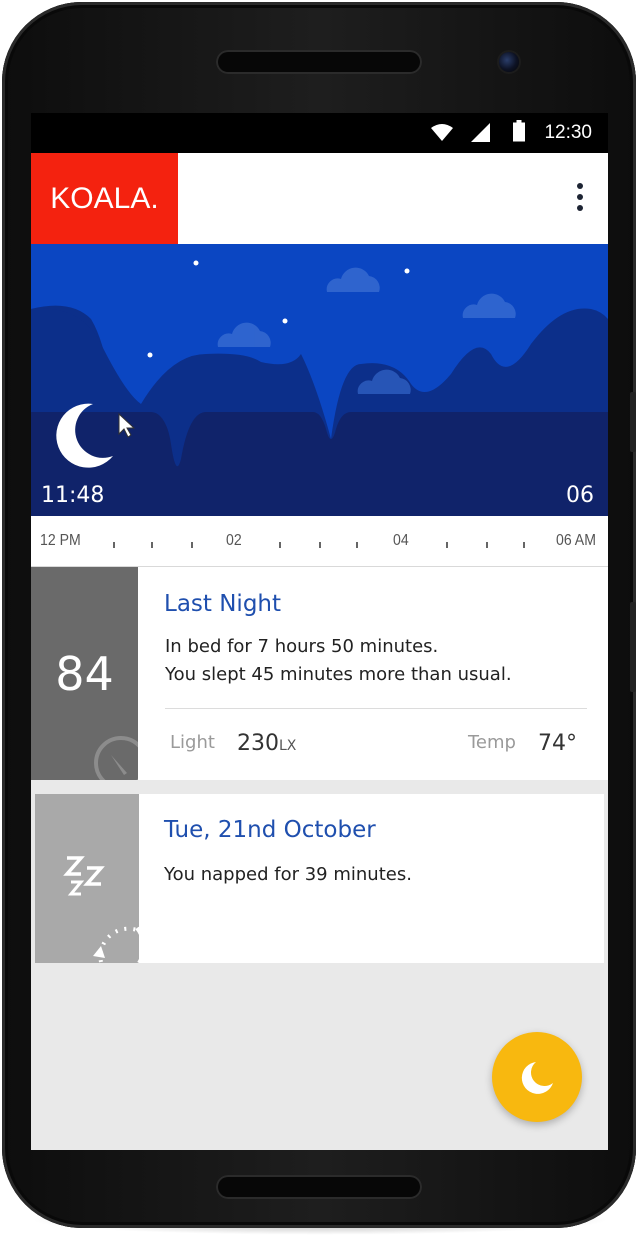 The image size is (640, 1253). What do you see at coordinates (84, 876) in the screenshot?
I see `zzz-icon` at bounding box center [84, 876].